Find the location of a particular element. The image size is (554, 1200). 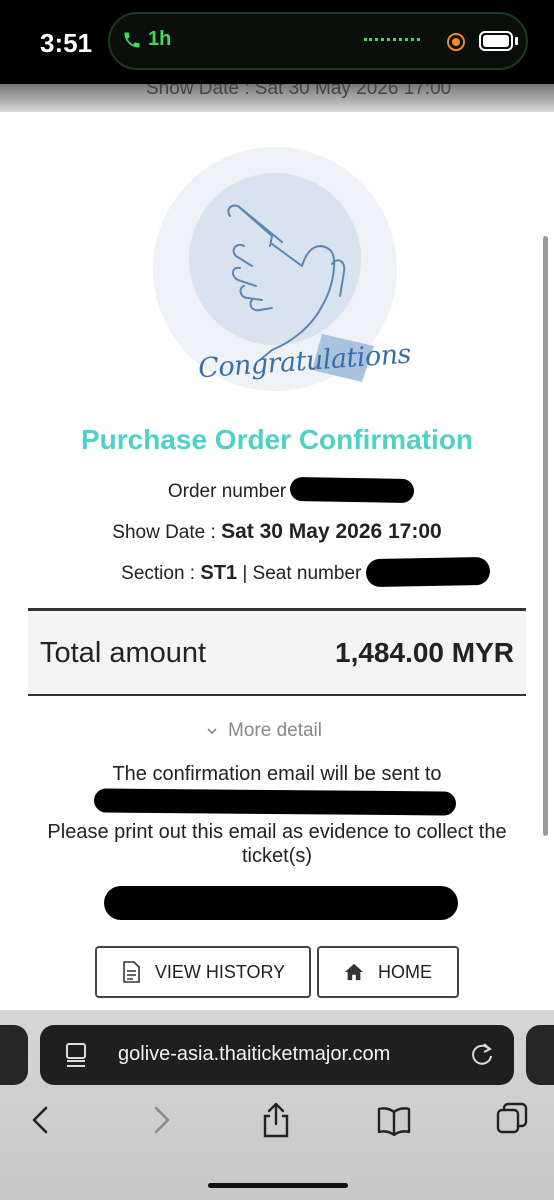

page-title: Purchase Order Confirmation is located at coordinates (277, 439).